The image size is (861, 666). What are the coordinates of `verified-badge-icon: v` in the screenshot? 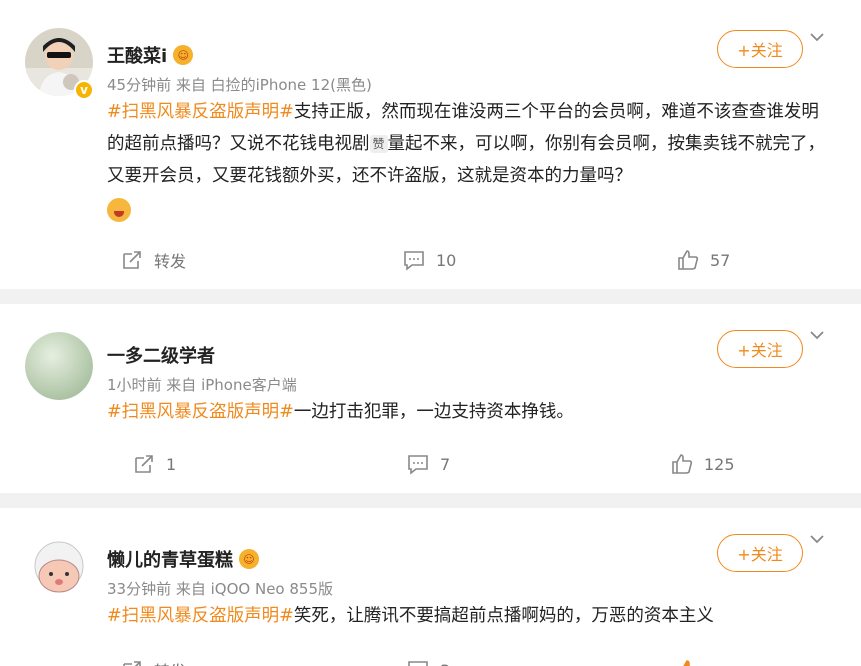 It's located at (84, 90).